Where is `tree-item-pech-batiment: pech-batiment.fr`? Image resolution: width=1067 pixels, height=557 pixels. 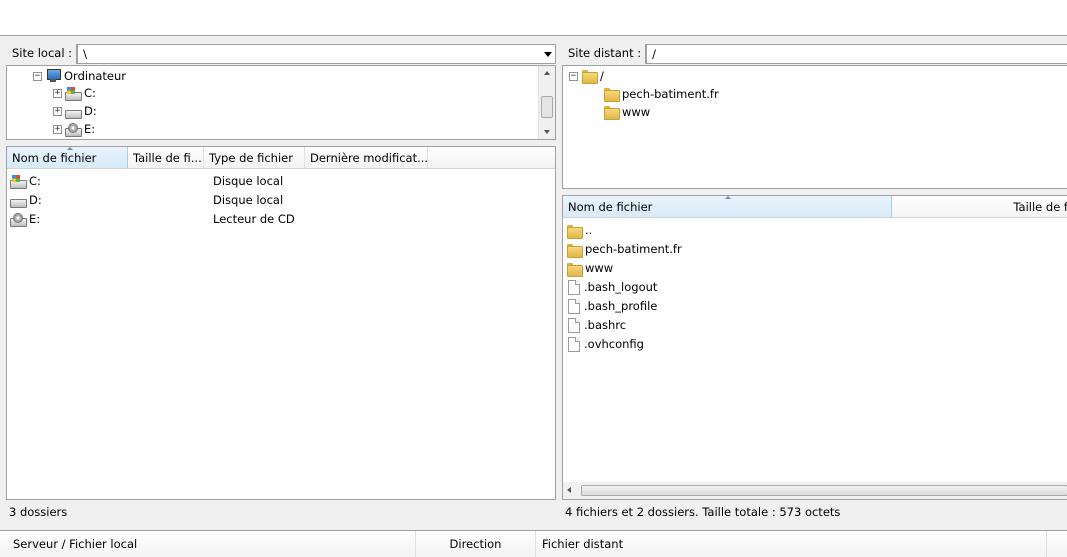 tree-item-pech-batiment: pech-batiment.fr is located at coordinates (661, 94).